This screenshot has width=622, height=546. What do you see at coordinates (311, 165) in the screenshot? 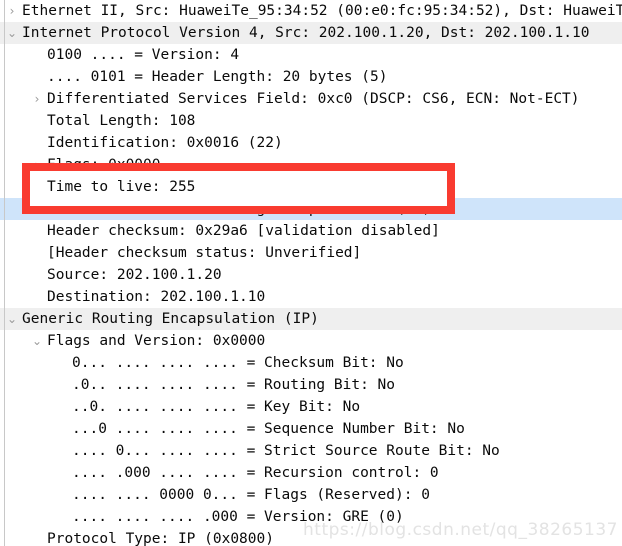
I see `tree-item-ip-flags: › Flags: 0x0000` at bounding box center [311, 165].